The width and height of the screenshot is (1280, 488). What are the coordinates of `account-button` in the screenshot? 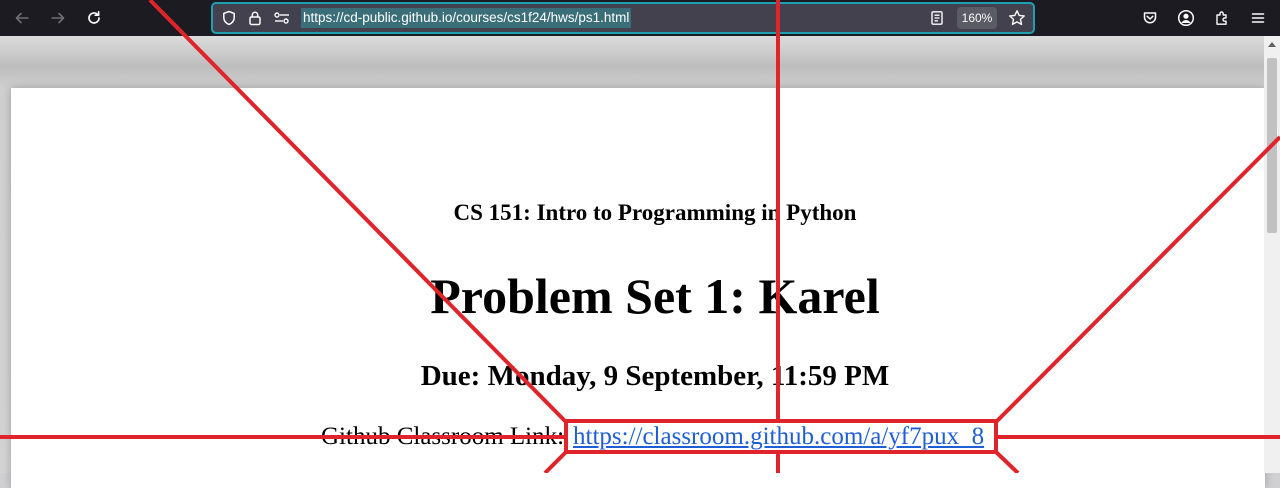 It's located at (1186, 18).